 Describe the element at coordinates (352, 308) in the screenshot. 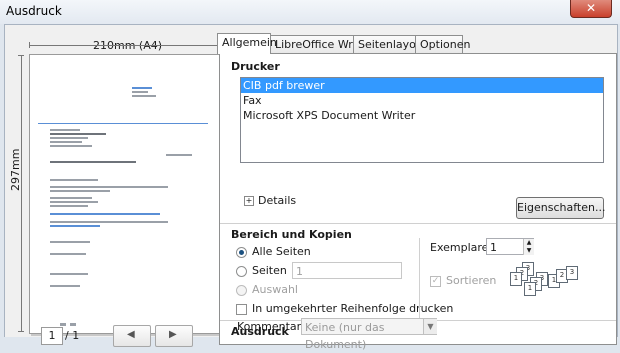

I see `reverse-order-label: In umgekehrter Reihenfolge drucken` at that location.